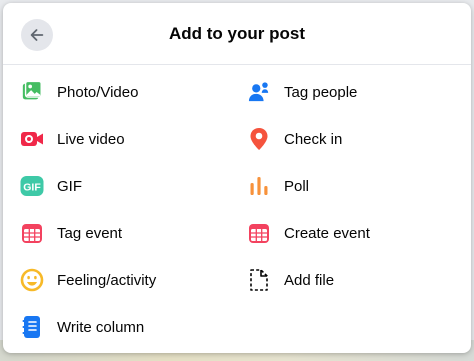  What do you see at coordinates (259, 139) in the screenshot?
I see `check-in-pin-icon` at bounding box center [259, 139].